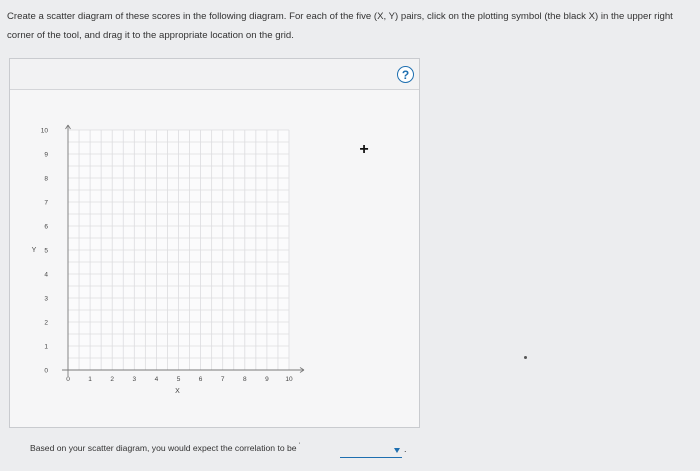 The width and height of the screenshot is (700, 471). I want to click on y-tick-label: 4, so click(46, 275).